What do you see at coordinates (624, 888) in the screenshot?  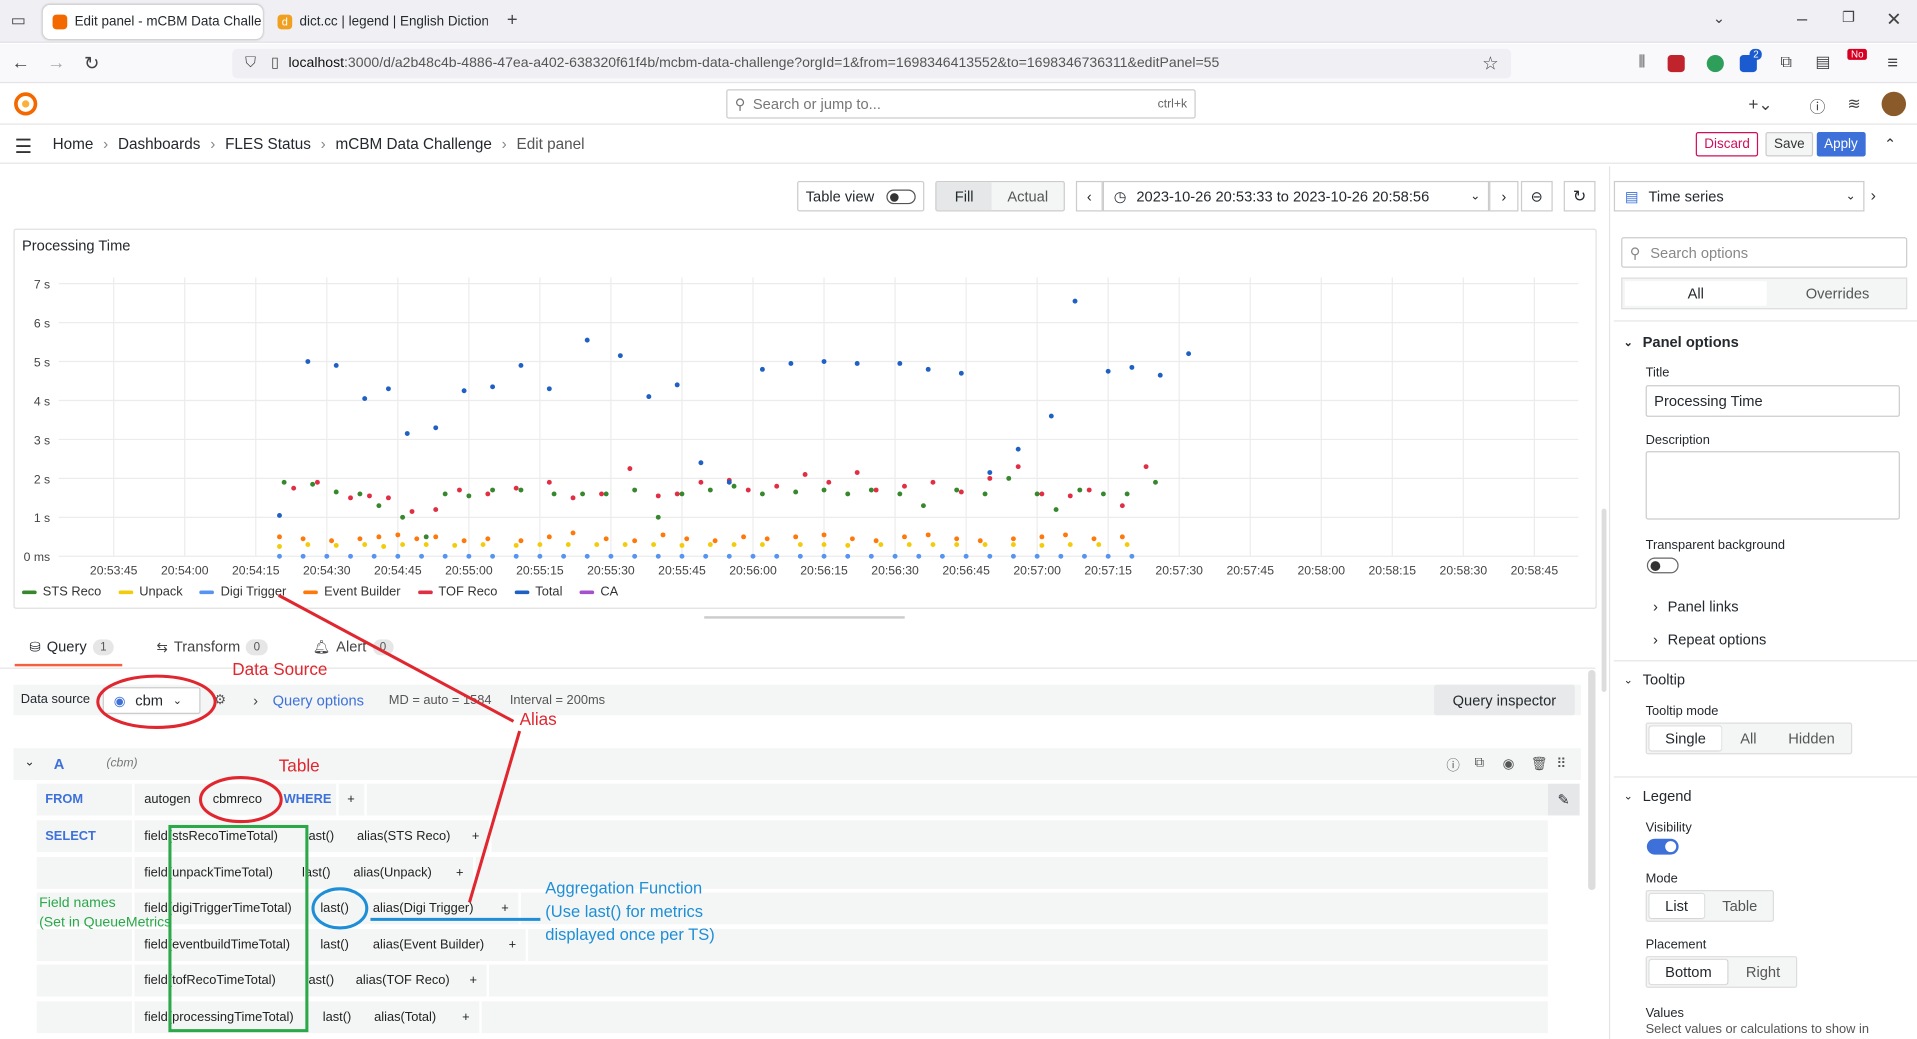 I see `annotation-aggregation-1: Aggregation Function` at bounding box center [624, 888].